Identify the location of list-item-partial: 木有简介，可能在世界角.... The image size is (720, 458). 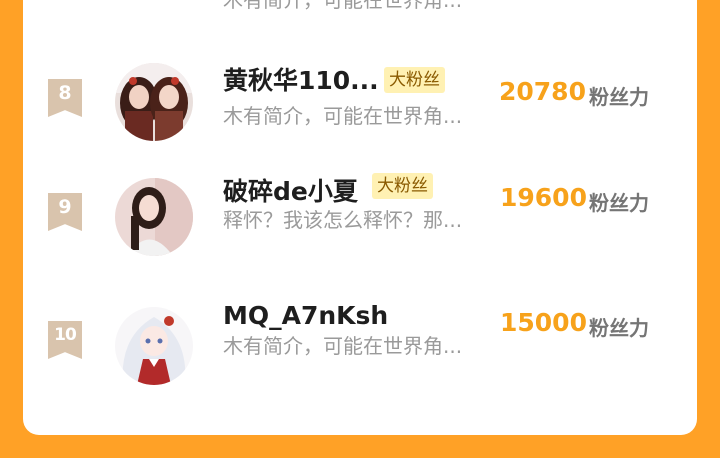
(360, 5).